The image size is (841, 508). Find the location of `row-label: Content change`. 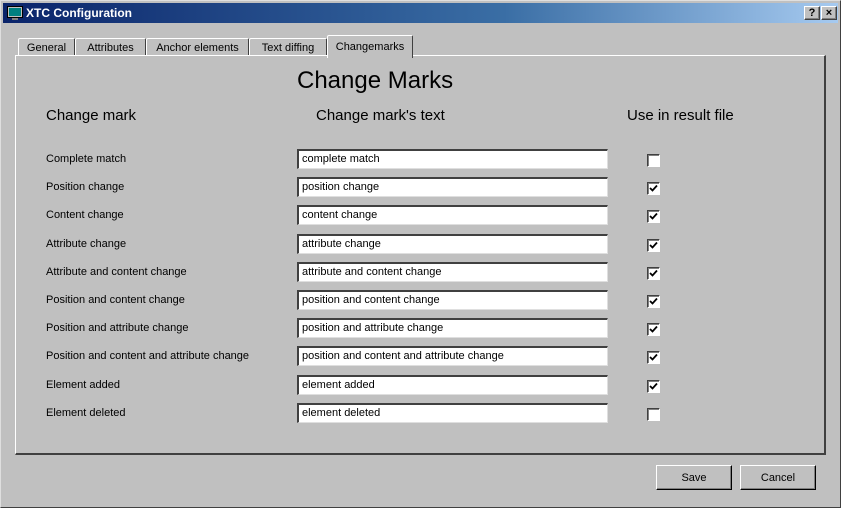

row-label: Content change is located at coordinates (85, 215).